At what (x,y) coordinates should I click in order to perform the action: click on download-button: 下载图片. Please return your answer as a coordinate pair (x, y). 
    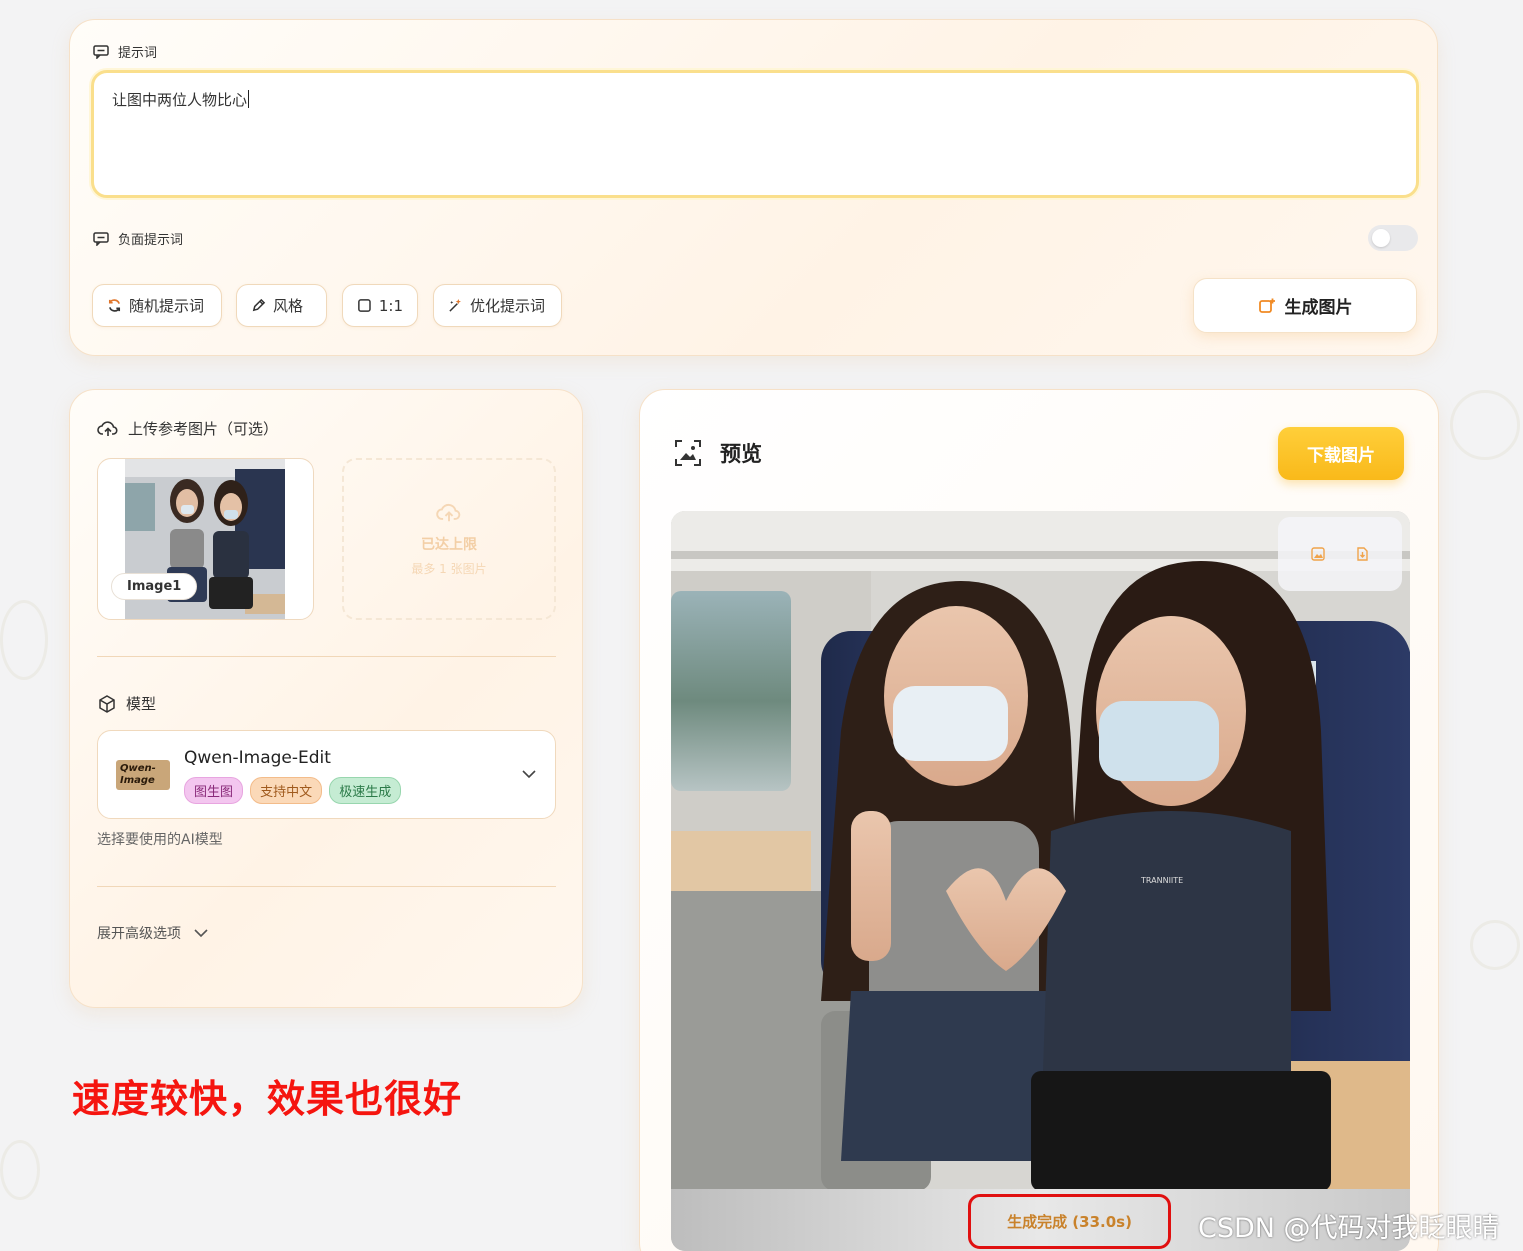
    Looking at the image, I should click on (1341, 453).